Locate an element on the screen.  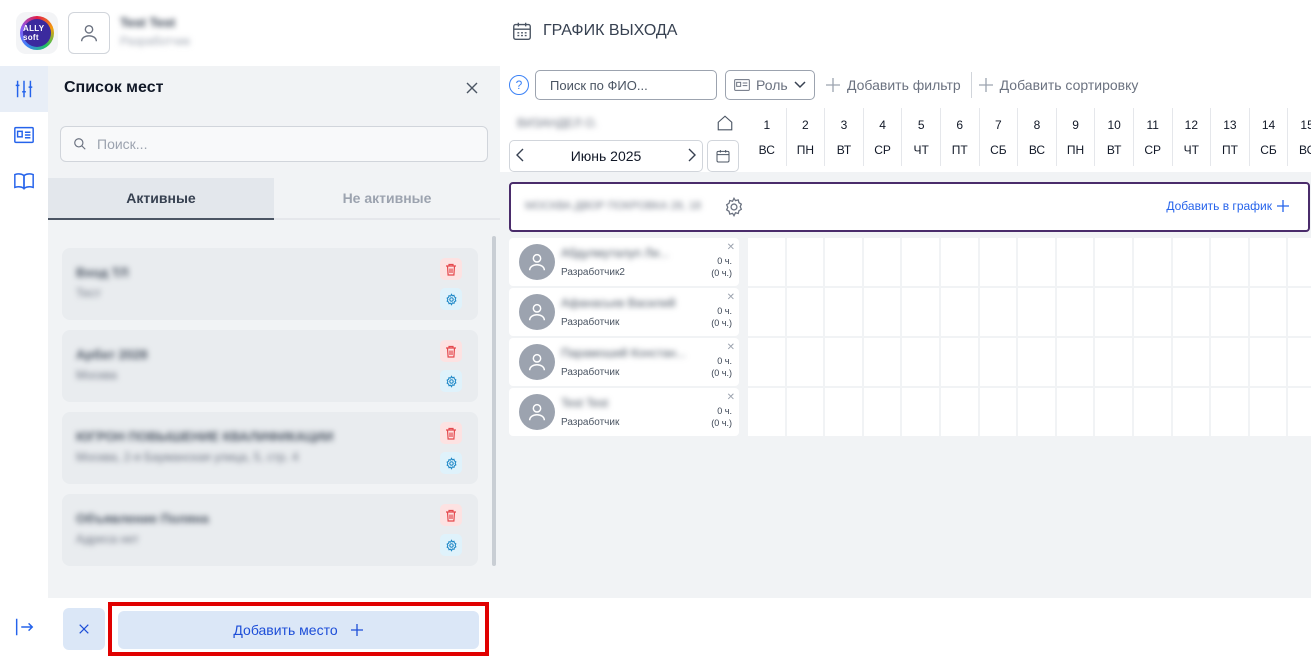
next-month-button is located at coordinates (692, 156).